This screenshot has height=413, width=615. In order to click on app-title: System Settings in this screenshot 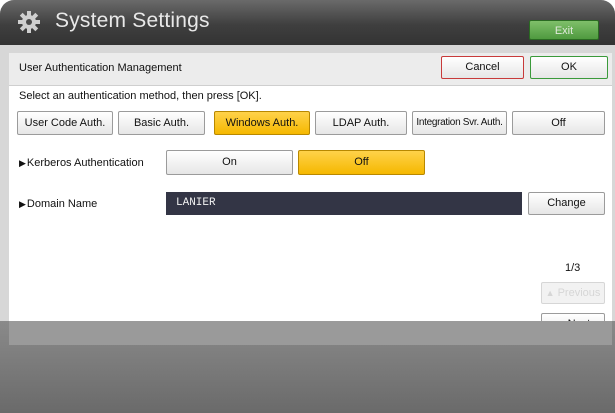, I will do `click(132, 20)`.